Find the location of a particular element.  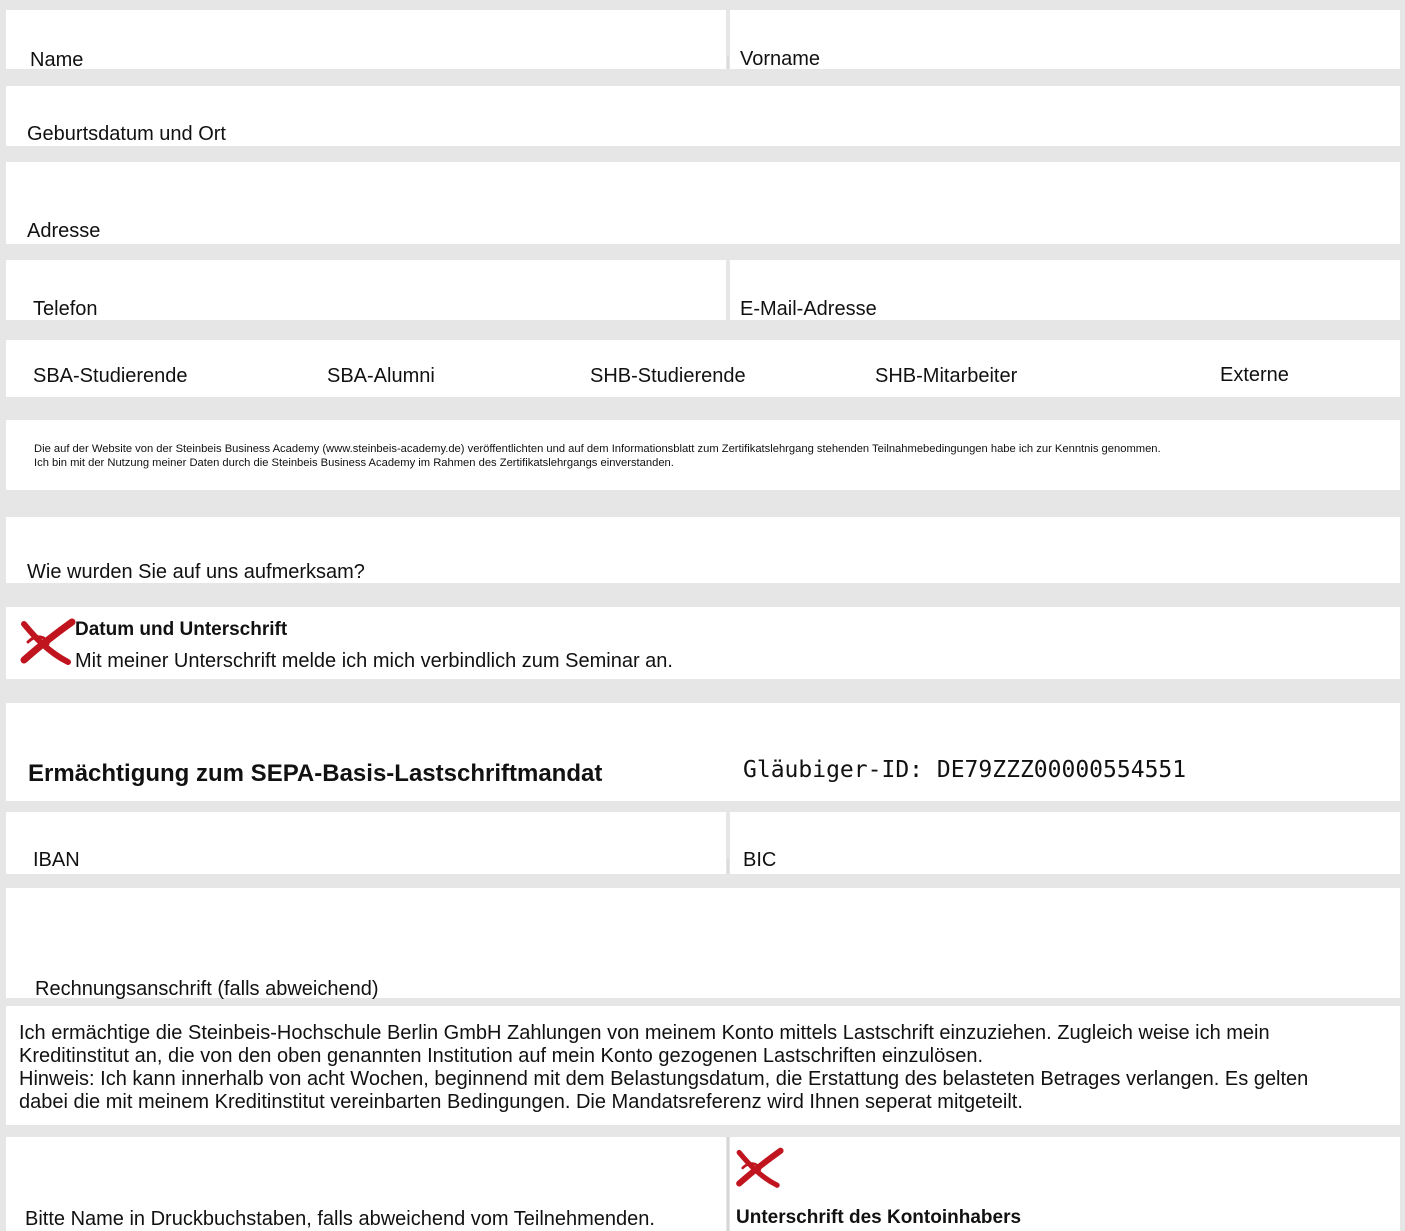

billing-address-label: Rechnungsanschrift (falls abweichend) is located at coordinates (207, 989).